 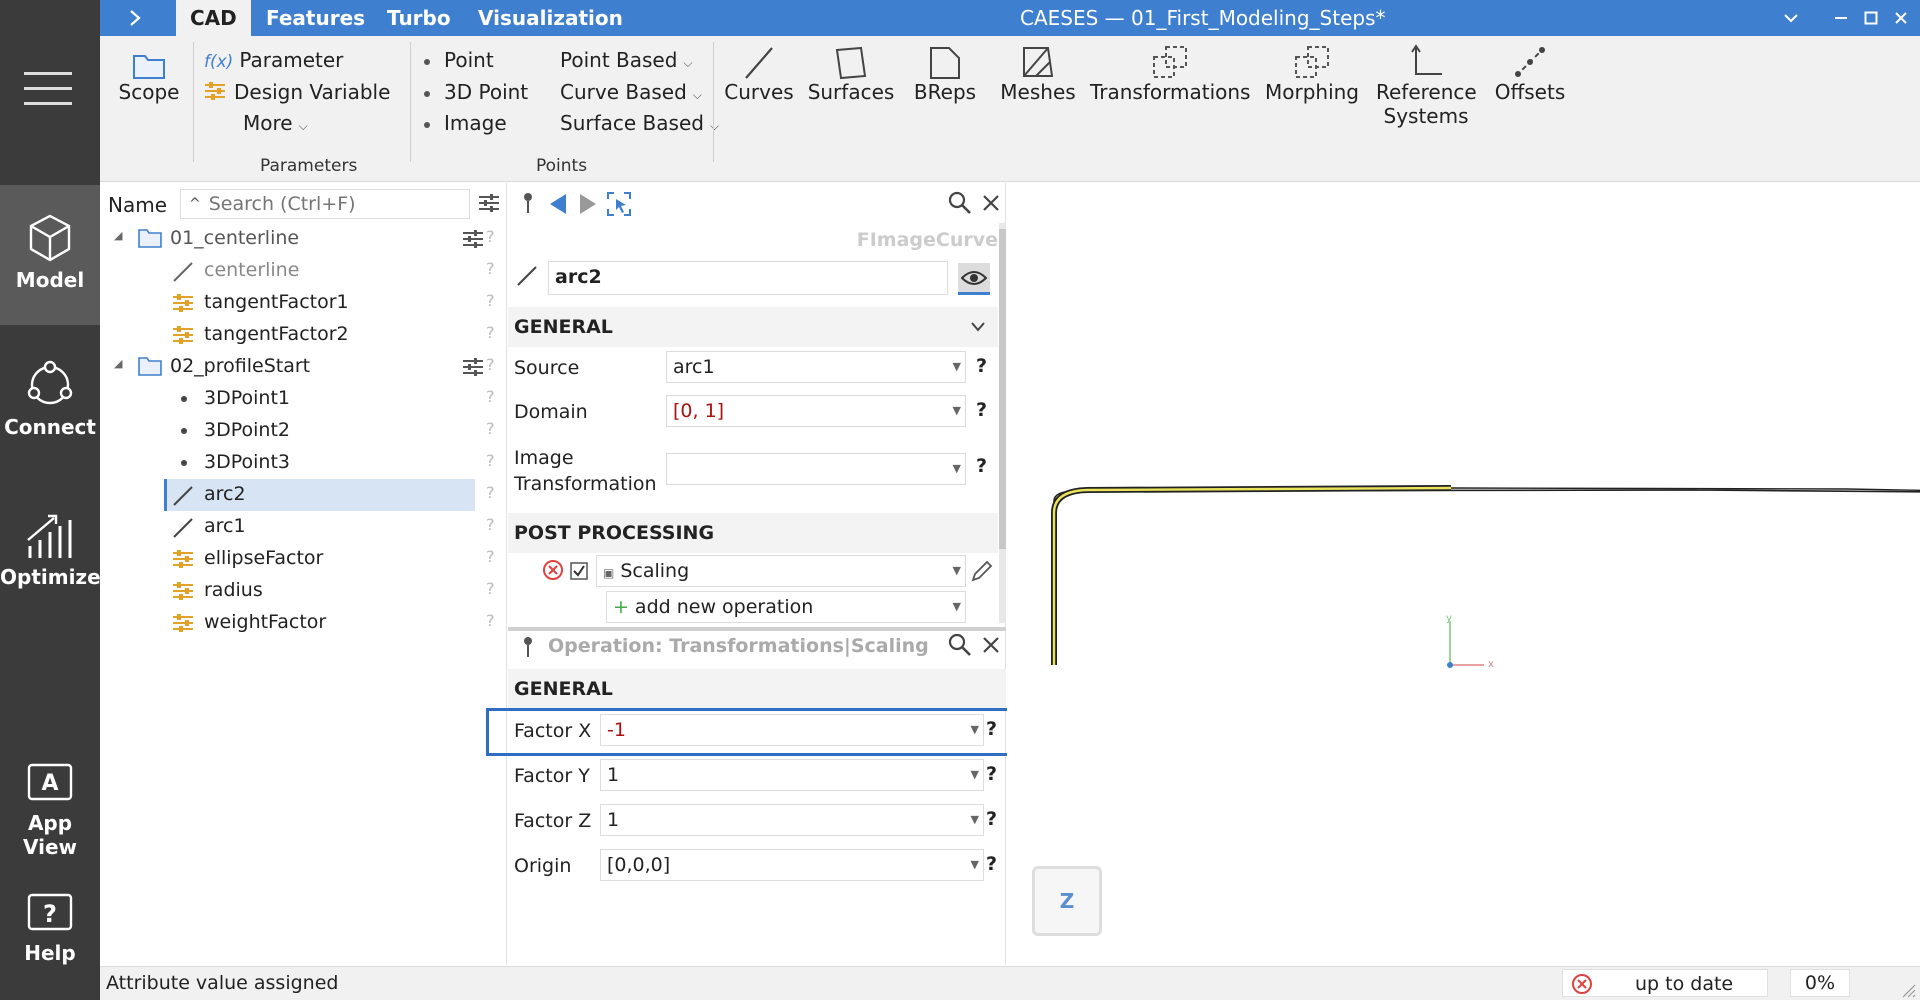 I want to click on surface-based-dropdown: Surface Based ⌵, so click(x=639, y=123).